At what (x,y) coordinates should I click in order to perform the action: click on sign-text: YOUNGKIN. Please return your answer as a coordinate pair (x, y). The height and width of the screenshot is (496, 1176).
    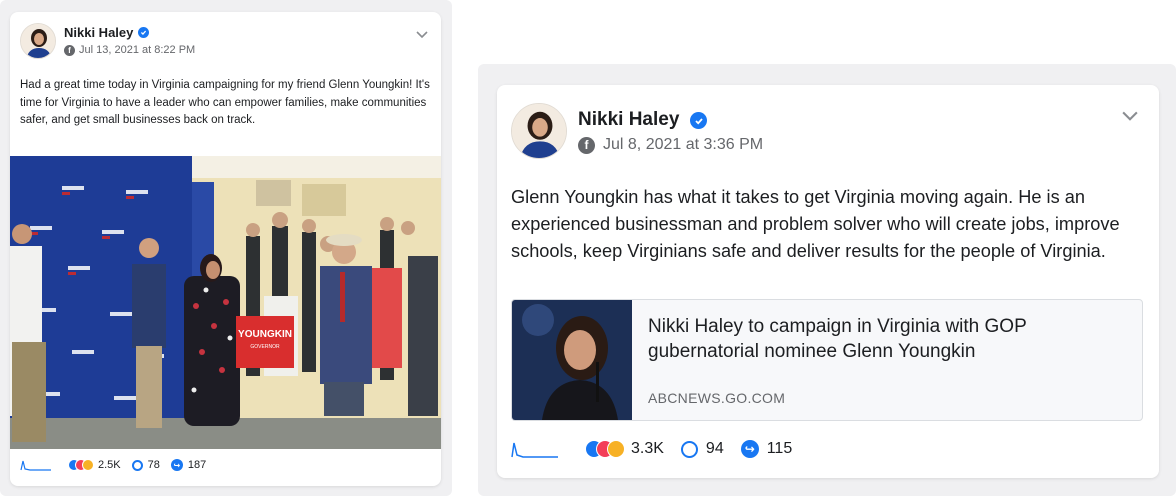
    Looking at the image, I should click on (265, 334).